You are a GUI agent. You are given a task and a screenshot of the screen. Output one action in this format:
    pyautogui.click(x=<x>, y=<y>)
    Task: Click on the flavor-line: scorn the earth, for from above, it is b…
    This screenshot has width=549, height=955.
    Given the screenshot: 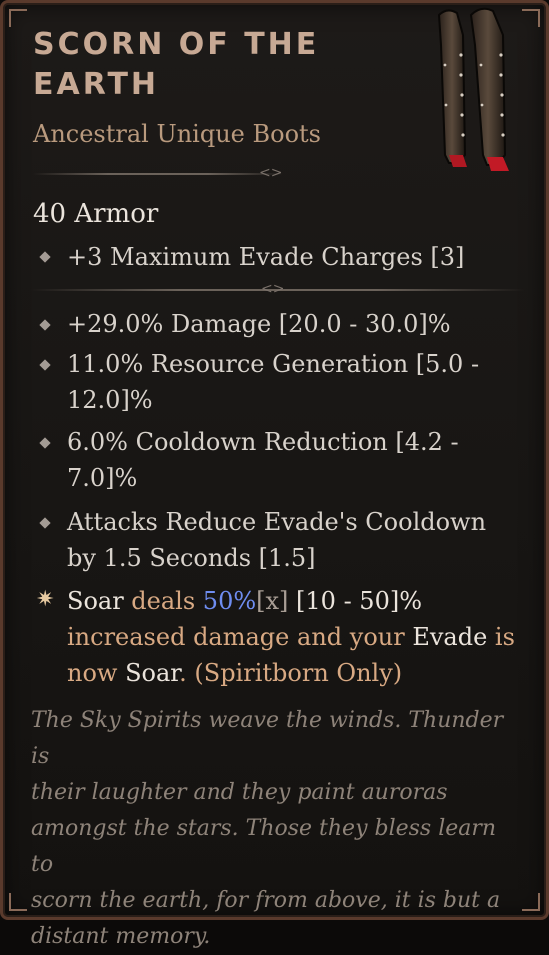 What is the action you would take?
    pyautogui.click(x=266, y=900)
    